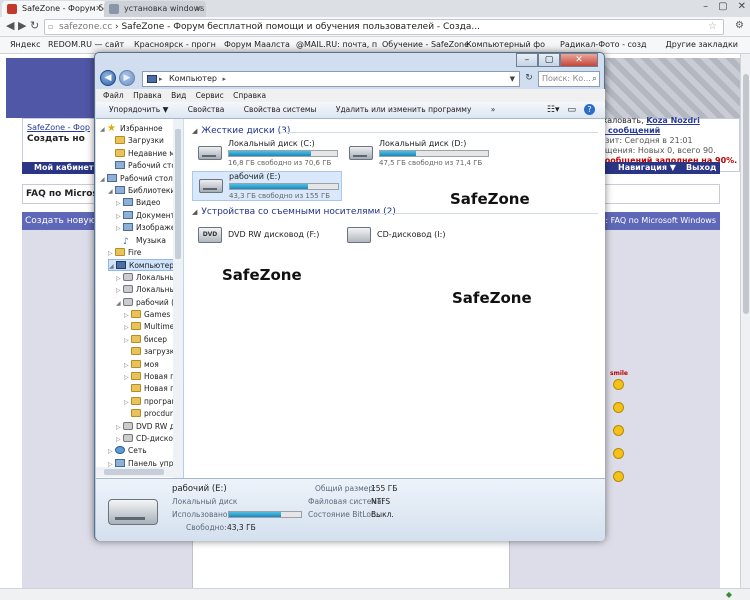 Image resolution: width=750 pixels, height=600 pixels. What do you see at coordinates (206, 109) in the screenshot?
I see `properties-button: Свойства` at bounding box center [206, 109].